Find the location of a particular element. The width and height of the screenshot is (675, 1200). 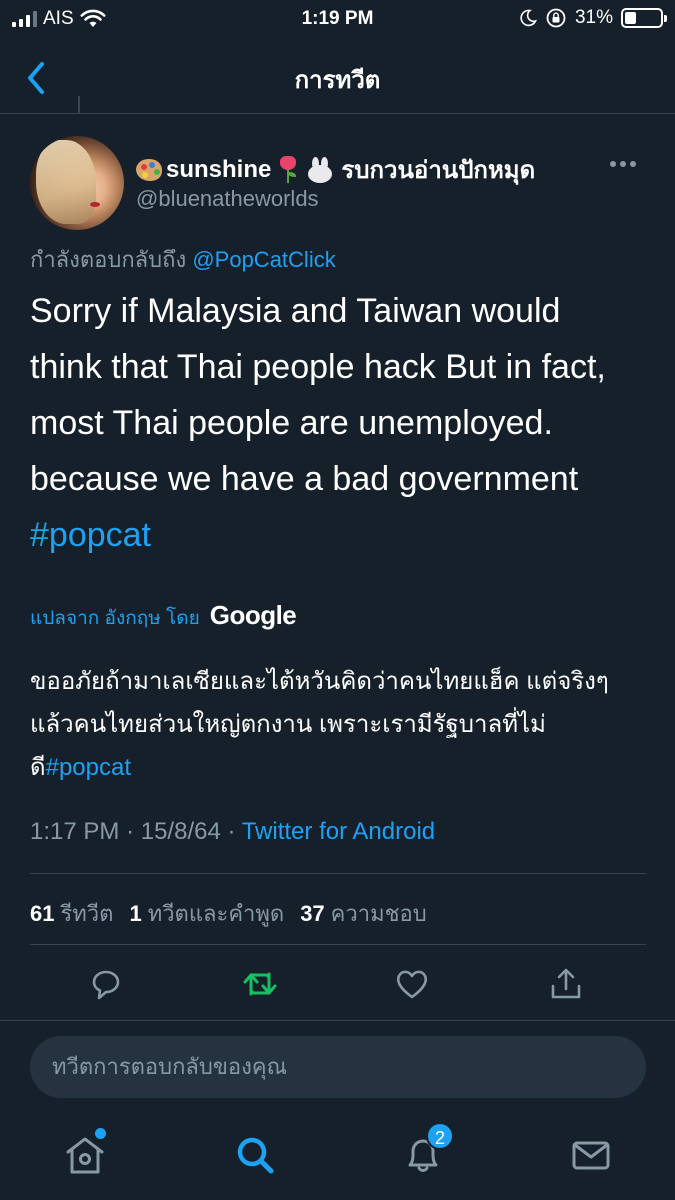

tab-messages is located at coordinates (591, 1155).